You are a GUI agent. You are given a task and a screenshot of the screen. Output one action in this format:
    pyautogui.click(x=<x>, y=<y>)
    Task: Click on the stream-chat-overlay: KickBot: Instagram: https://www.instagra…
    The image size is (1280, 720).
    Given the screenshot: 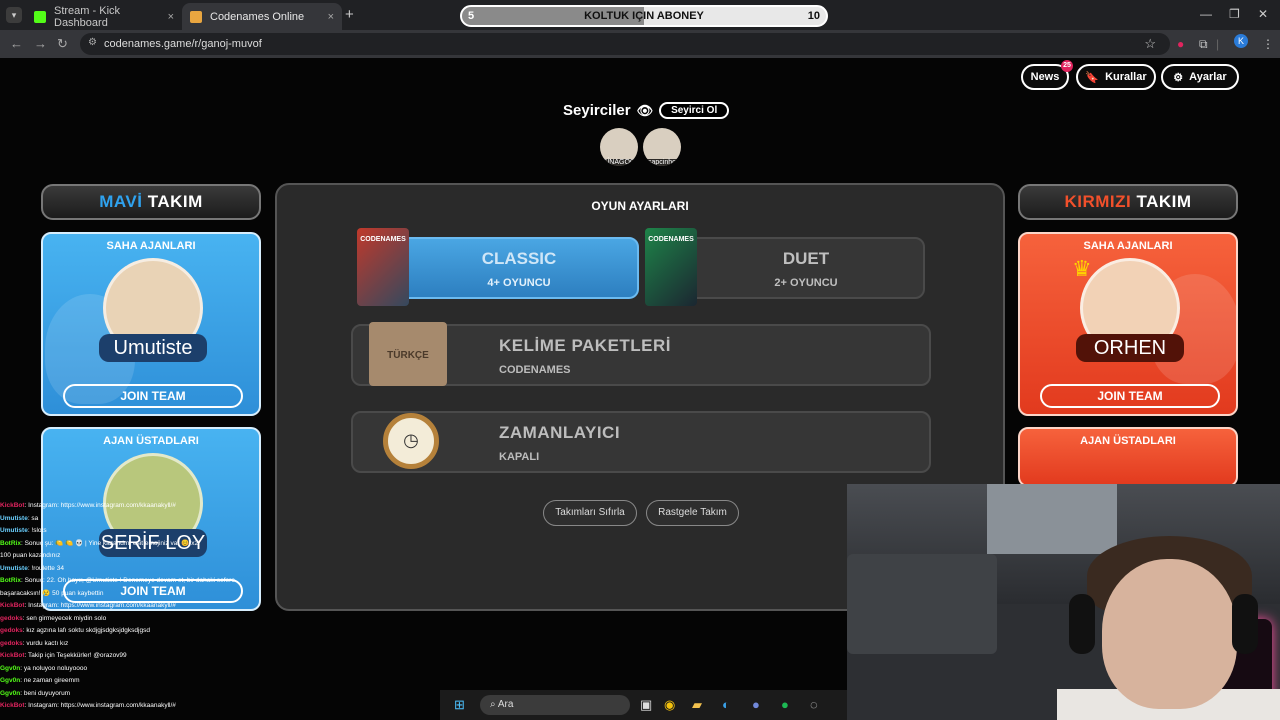 What is the action you would take?
    pyautogui.click(x=150, y=610)
    